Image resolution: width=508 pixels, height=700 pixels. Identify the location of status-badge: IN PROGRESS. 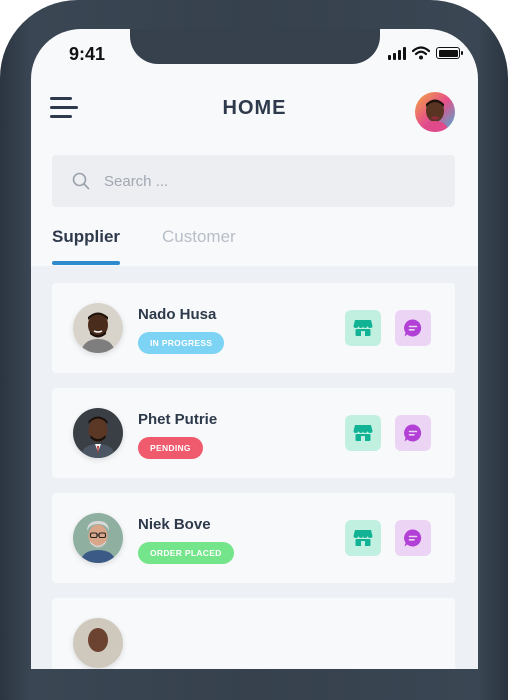
(181, 343).